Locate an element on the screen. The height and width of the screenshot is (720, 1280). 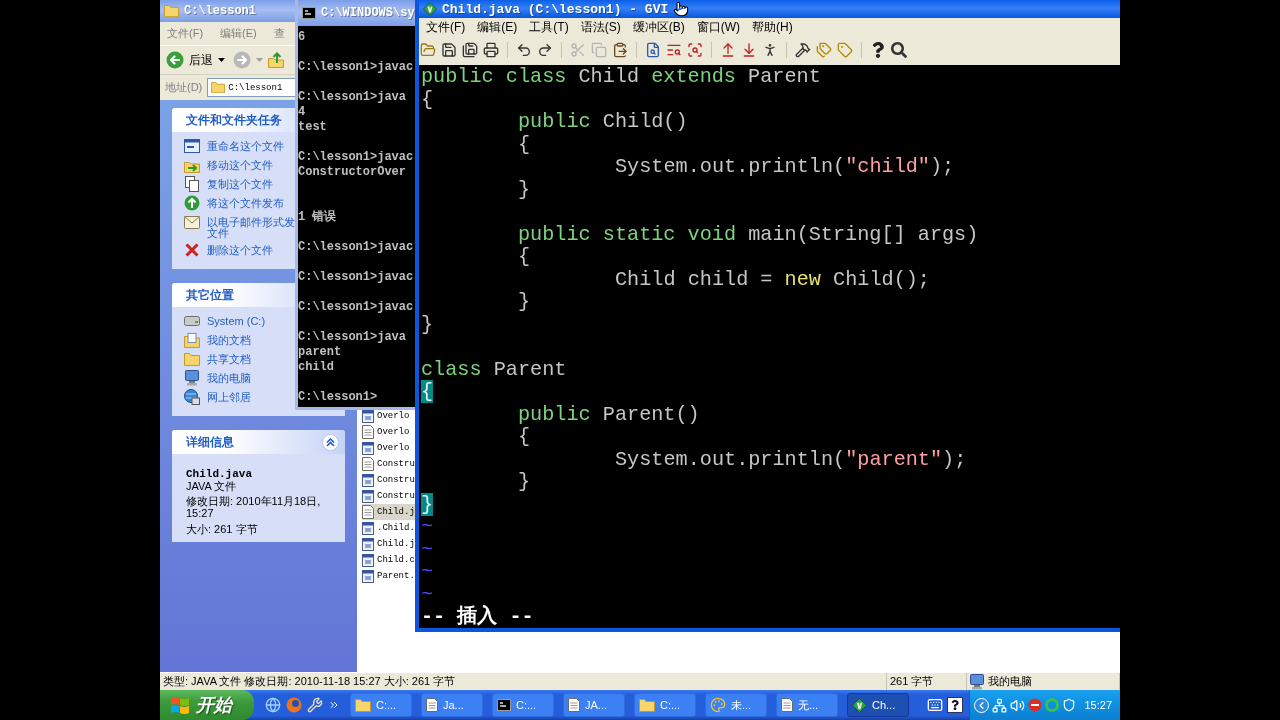
task-link: 复制这个文件 is located at coordinates (228, 183).